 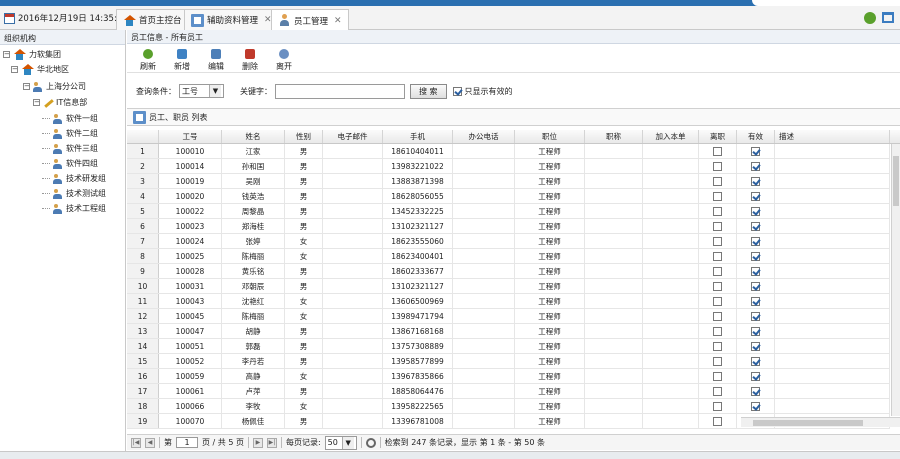 What do you see at coordinates (508, 406) in the screenshot?
I see `table-row: 18 100066 李牧女 13958222565 工程师` at bounding box center [508, 406].